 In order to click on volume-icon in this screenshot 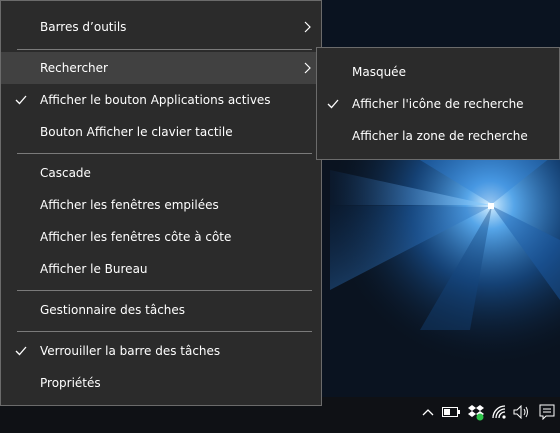, I will do `click(522, 412)`.